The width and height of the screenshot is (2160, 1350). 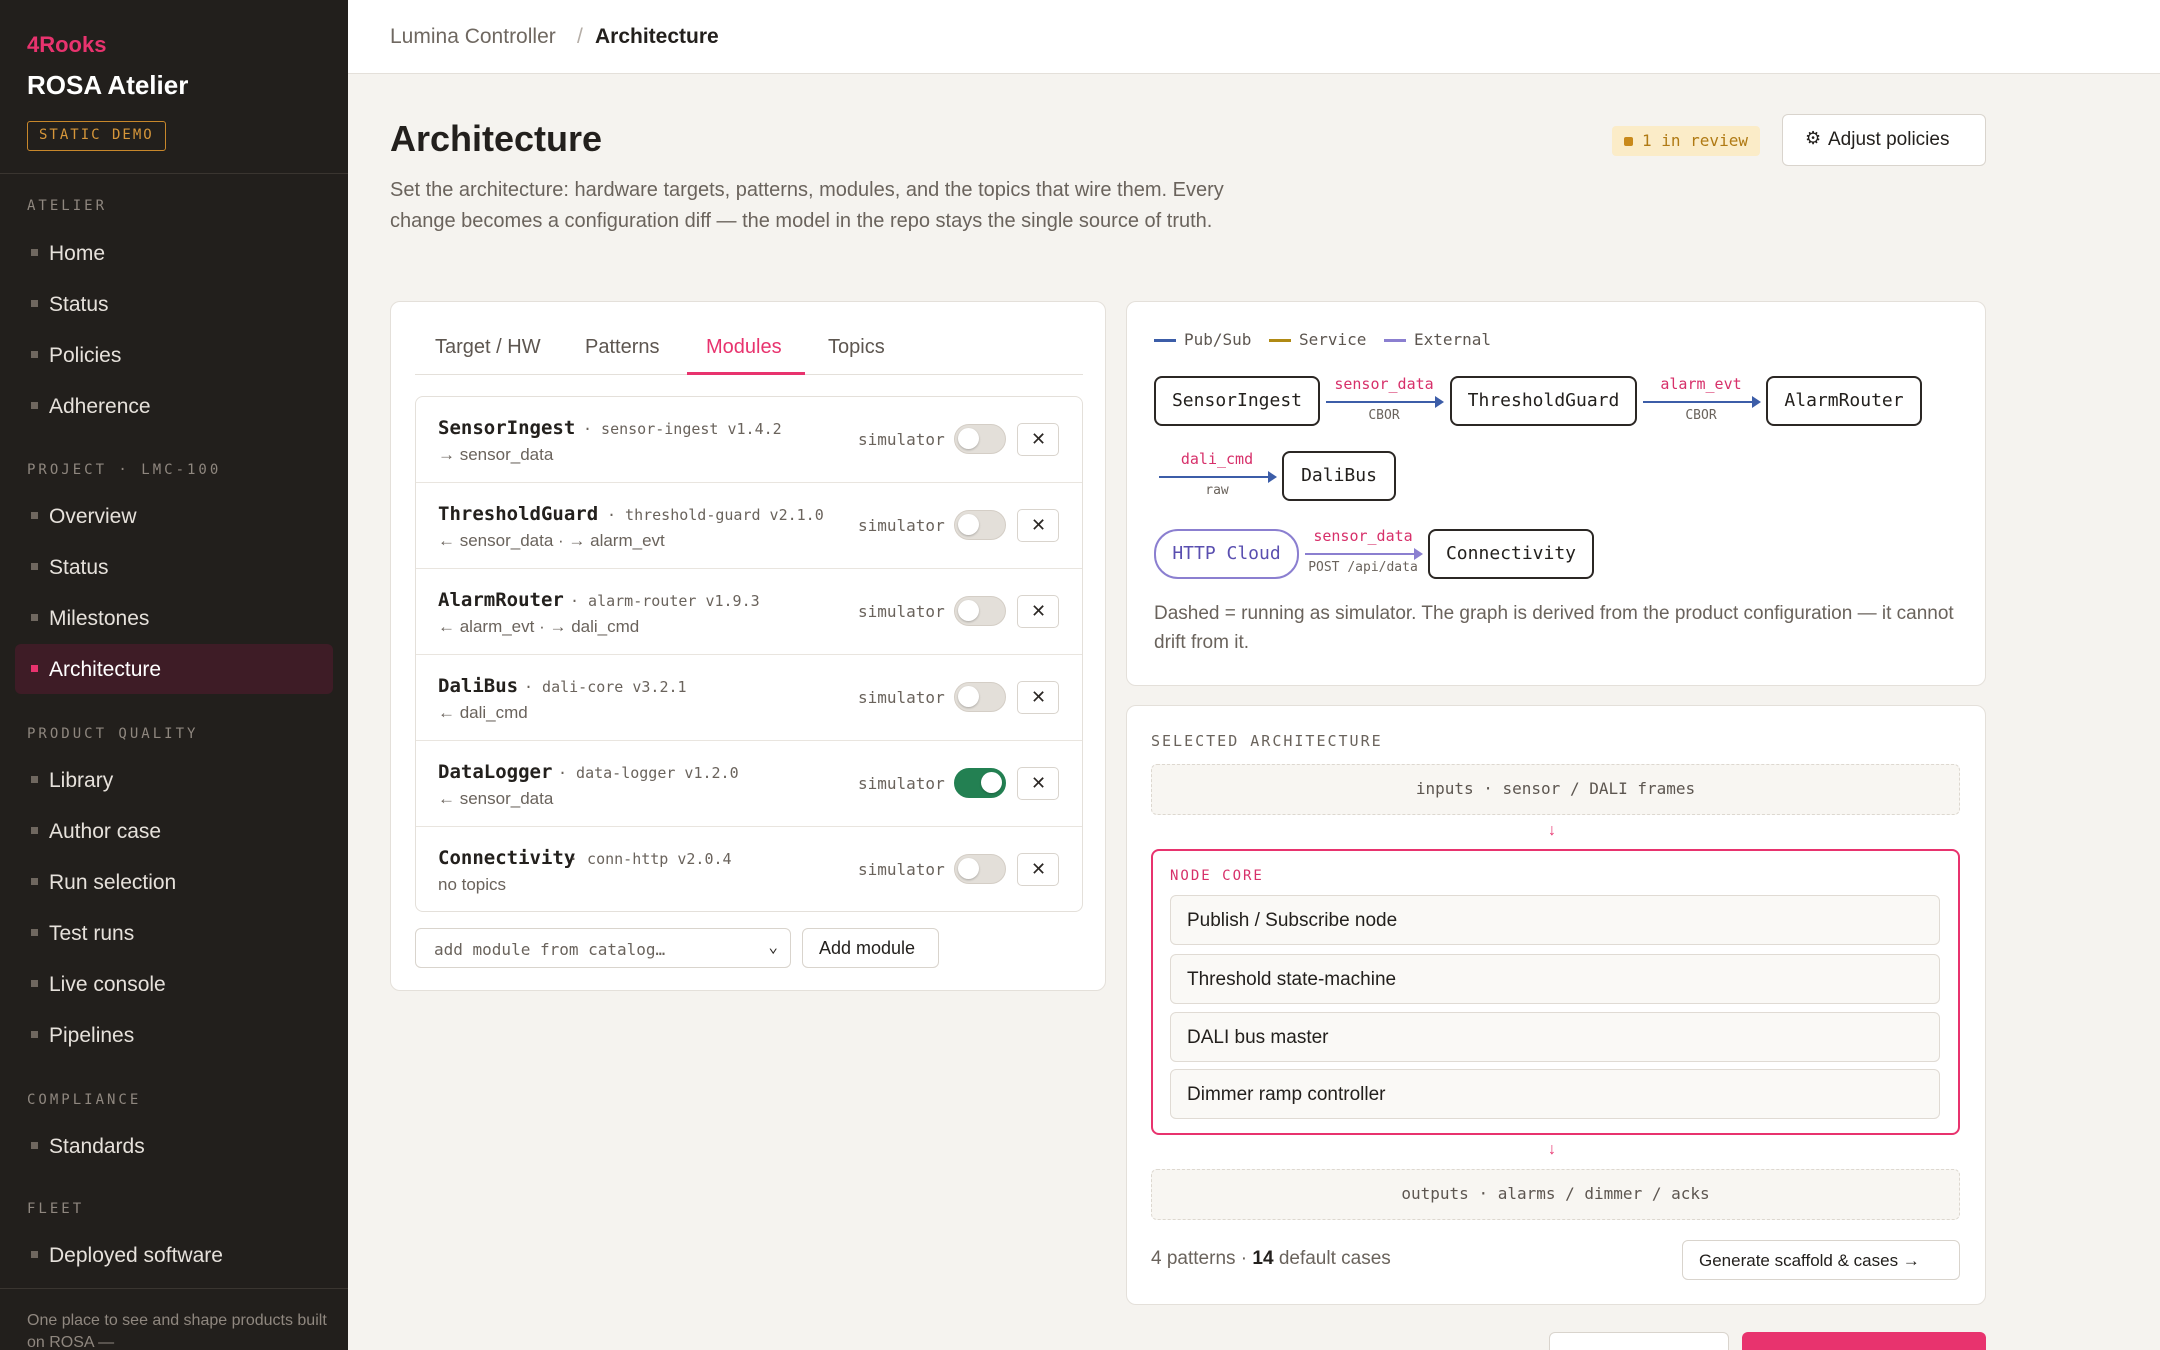 I want to click on breadcrumb: Lumina Controller / Architecture, so click(x=1254, y=37).